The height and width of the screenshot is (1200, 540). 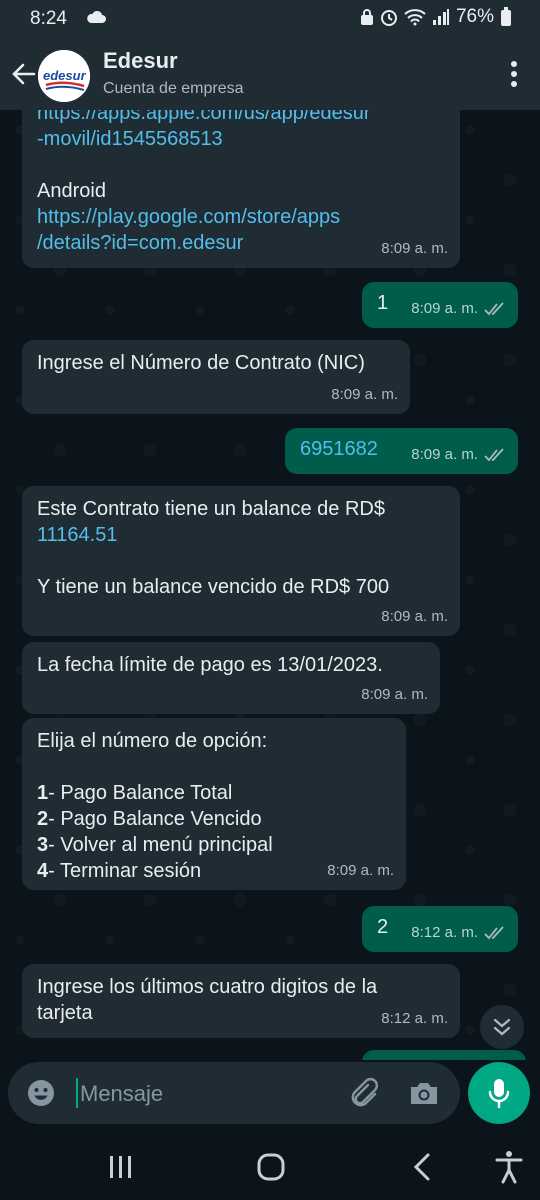 What do you see at coordinates (204, 165) in the screenshot?
I see `message-line` at bounding box center [204, 165].